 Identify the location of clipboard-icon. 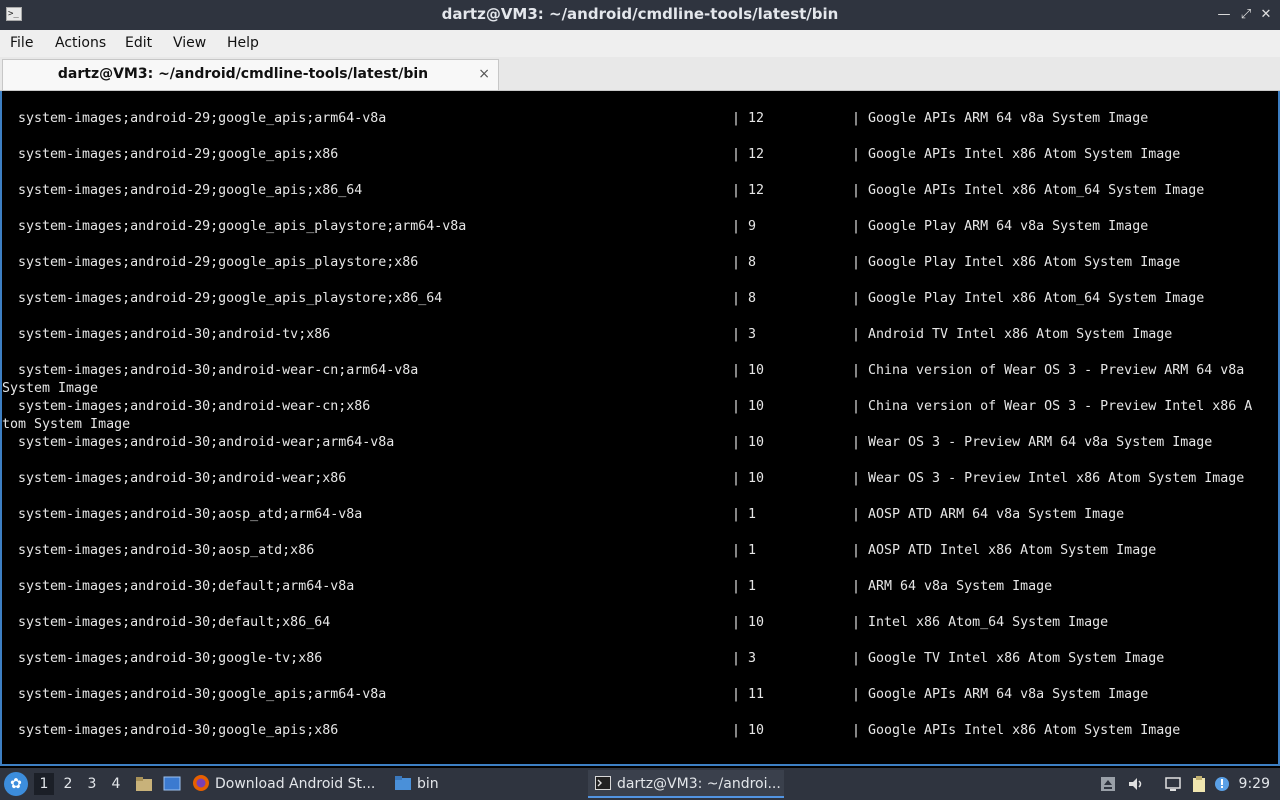
(1199, 784).